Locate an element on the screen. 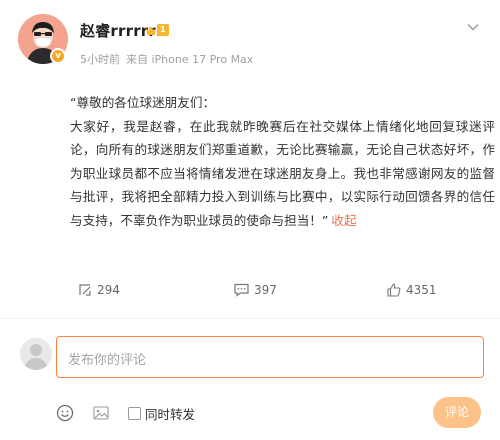 This screenshot has height=440, width=500. repost-count: 294 is located at coordinates (108, 290).